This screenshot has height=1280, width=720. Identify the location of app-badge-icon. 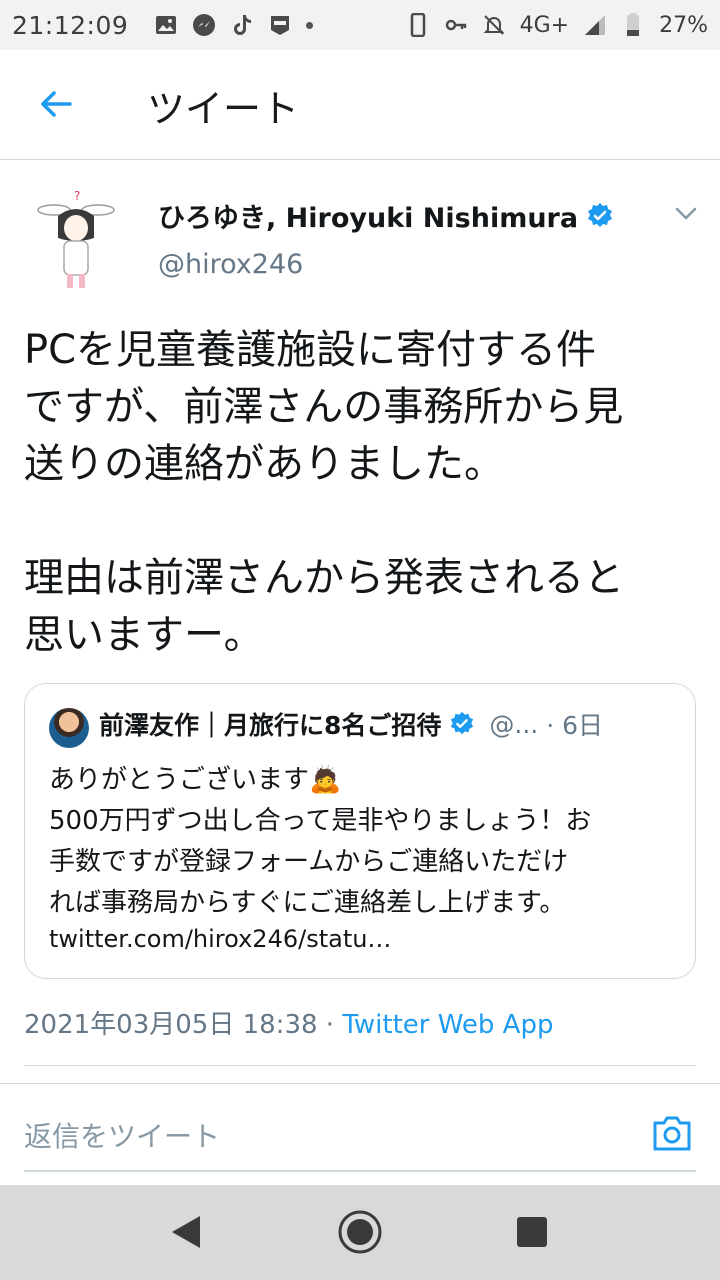
(280, 25).